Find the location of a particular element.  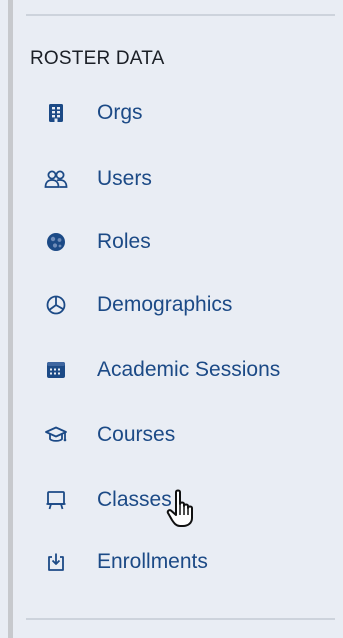

sidebar-item-label: Courses is located at coordinates (136, 434).